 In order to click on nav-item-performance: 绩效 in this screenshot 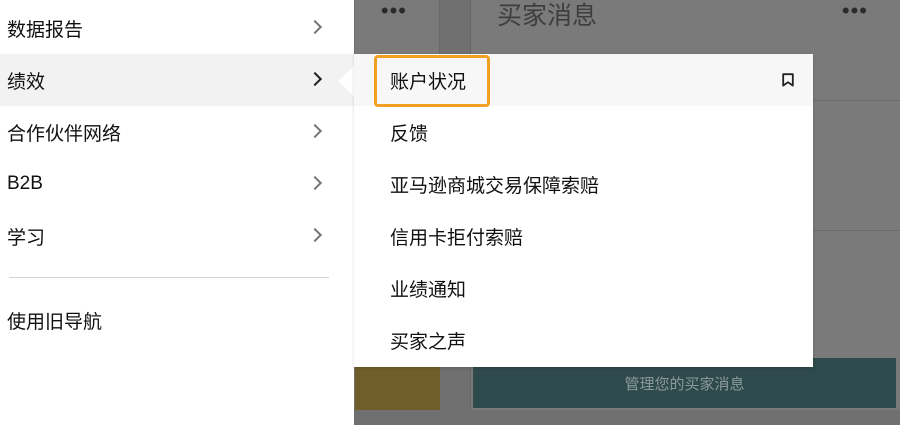, I will do `click(177, 80)`.